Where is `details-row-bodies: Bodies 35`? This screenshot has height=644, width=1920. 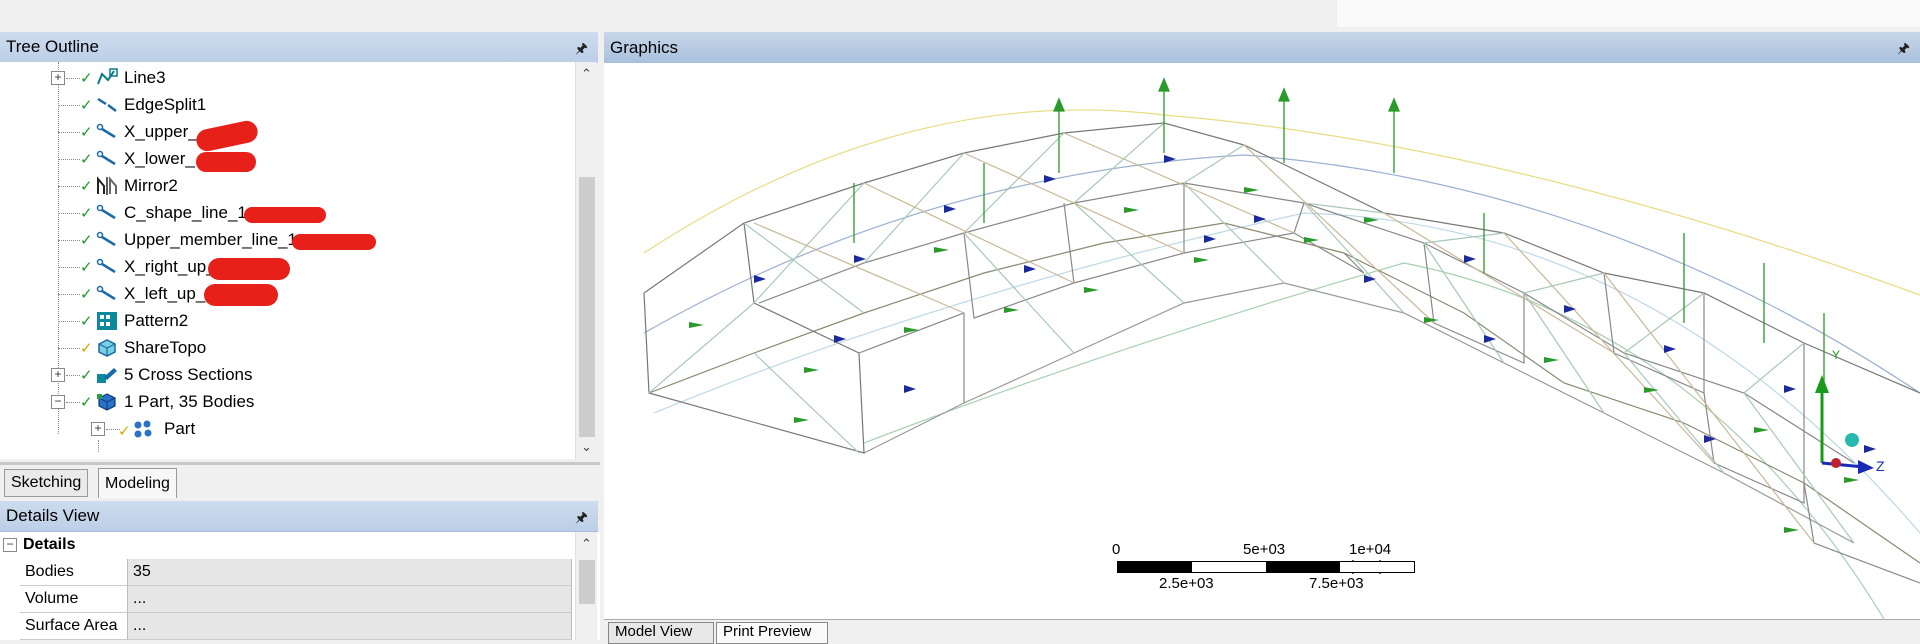
details-row-bodies: Bodies 35 is located at coordinates (286, 572).